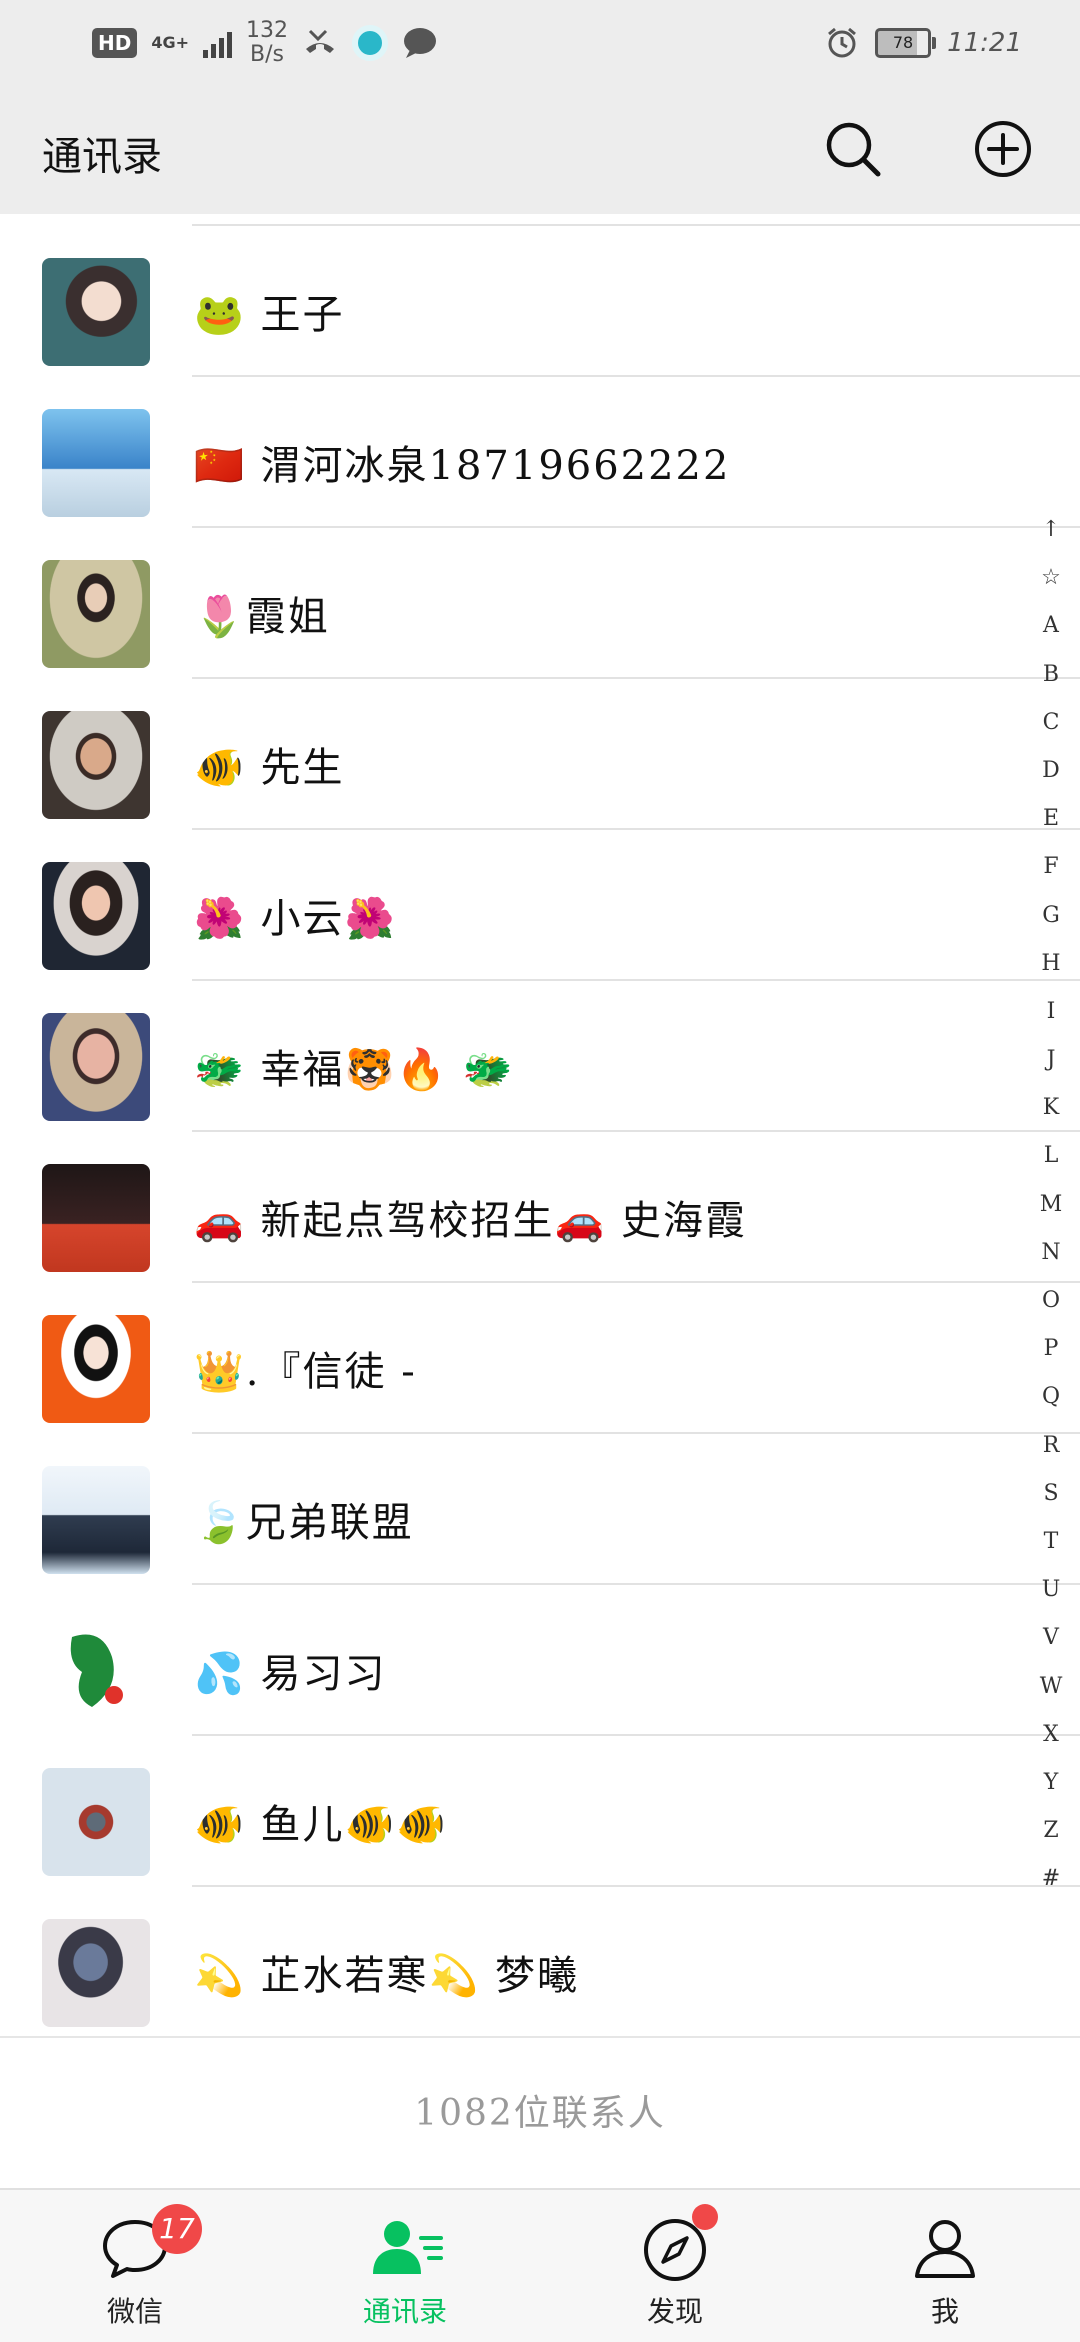 The width and height of the screenshot is (1080, 2342). I want to click on app-notification-icon, so click(370, 43).